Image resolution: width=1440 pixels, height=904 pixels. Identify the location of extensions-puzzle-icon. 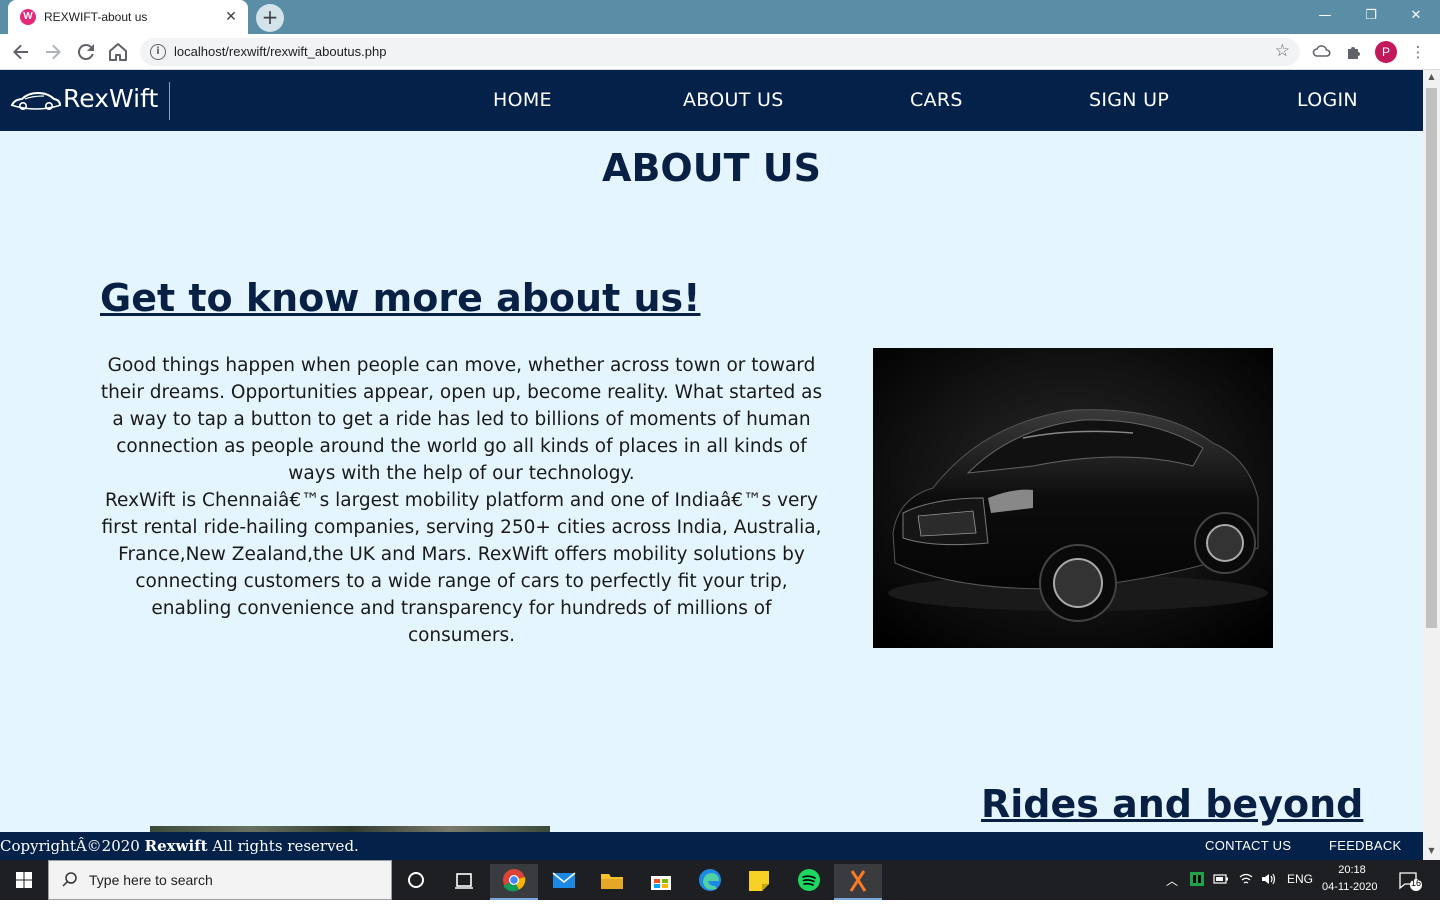
(1354, 52).